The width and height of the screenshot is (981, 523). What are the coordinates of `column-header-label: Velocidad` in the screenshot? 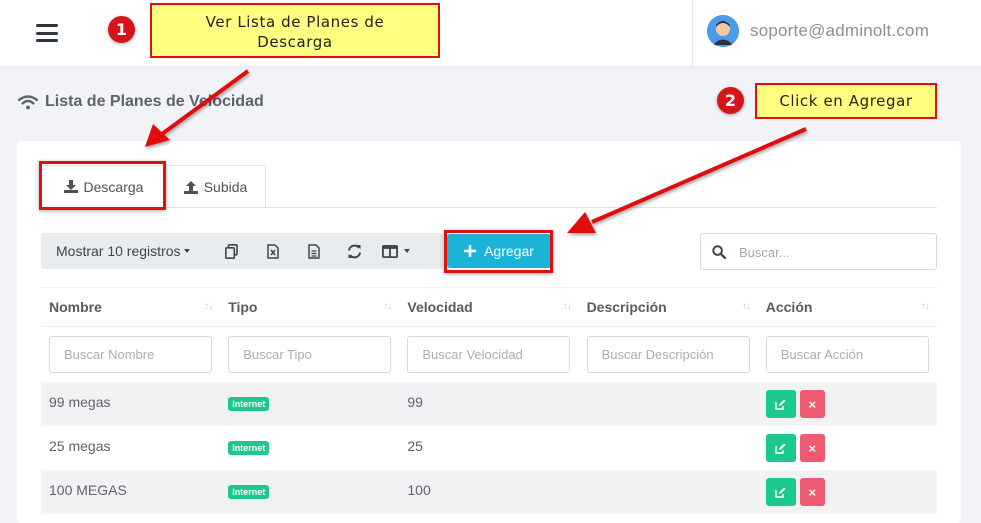 It's located at (440, 307).